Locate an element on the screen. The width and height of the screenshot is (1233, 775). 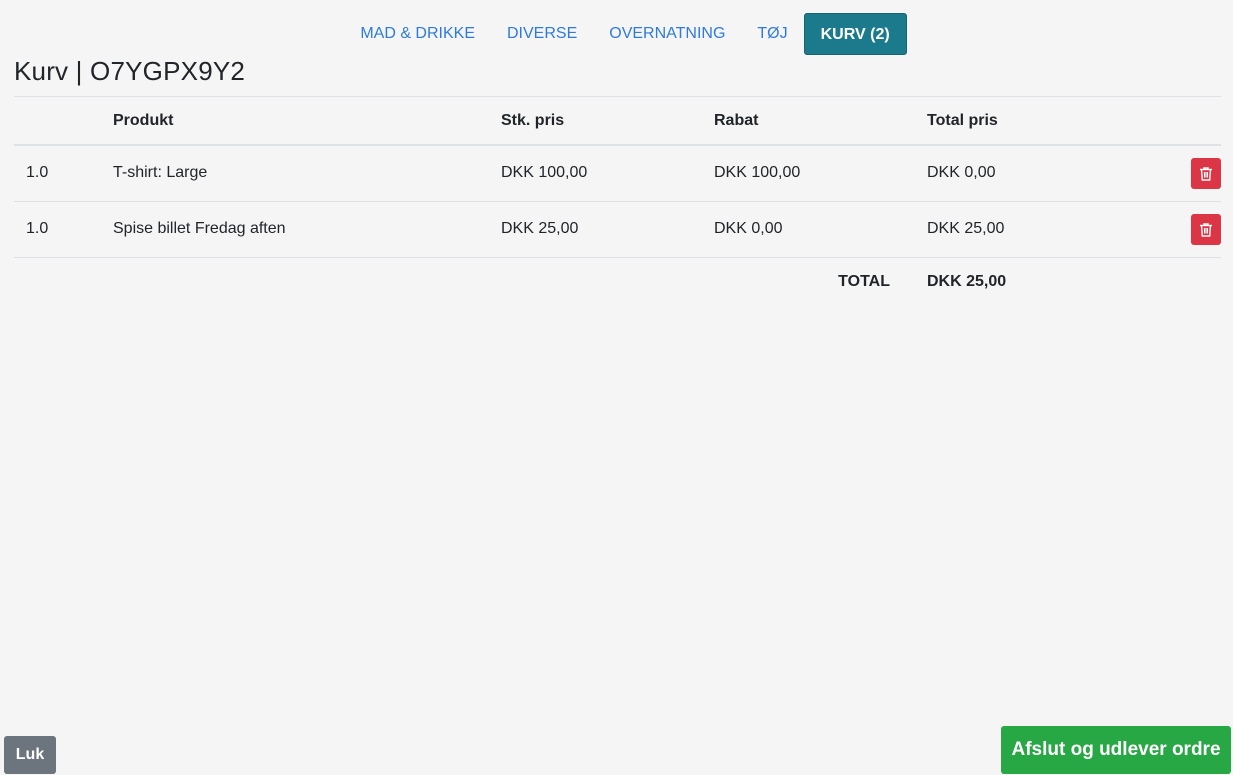
row-product: T-shirt: Large is located at coordinates (295, 173).